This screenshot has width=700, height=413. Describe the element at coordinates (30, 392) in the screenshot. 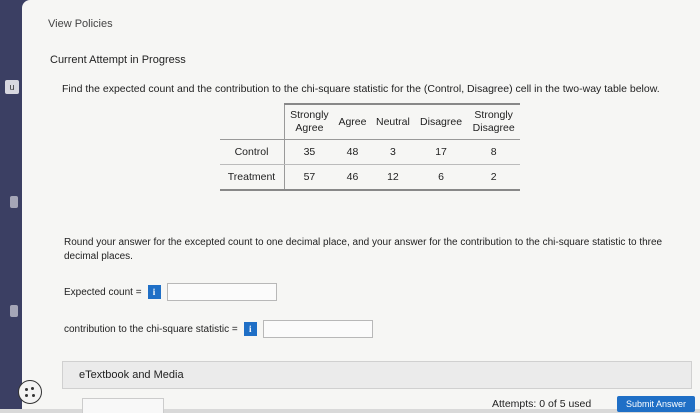

I see `help-palette-icon` at that location.